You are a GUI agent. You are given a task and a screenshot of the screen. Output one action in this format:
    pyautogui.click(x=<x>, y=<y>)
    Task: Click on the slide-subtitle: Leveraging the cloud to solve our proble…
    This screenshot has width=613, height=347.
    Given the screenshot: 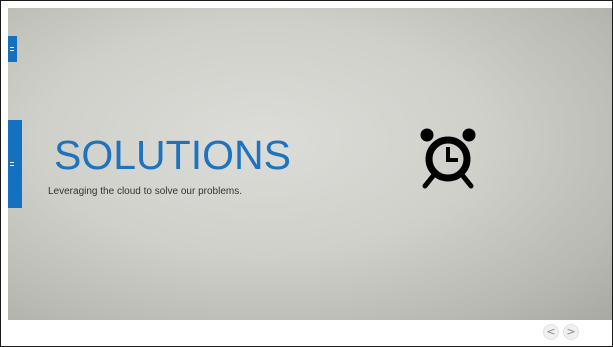 What is the action you would take?
    pyautogui.click(x=145, y=191)
    